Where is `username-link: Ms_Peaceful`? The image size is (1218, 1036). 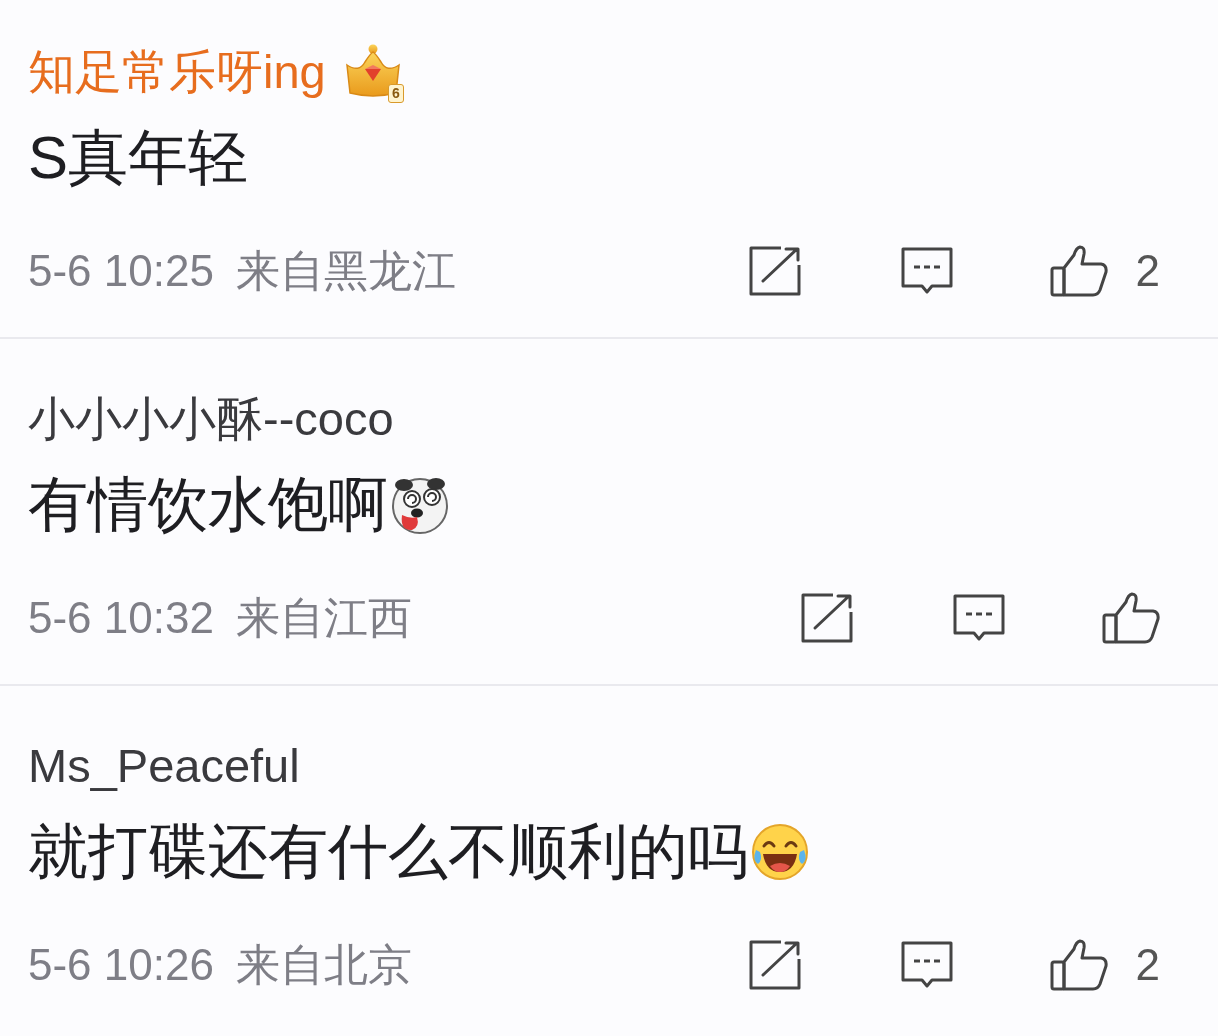
username-link: Ms_Peaceful is located at coordinates (164, 766).